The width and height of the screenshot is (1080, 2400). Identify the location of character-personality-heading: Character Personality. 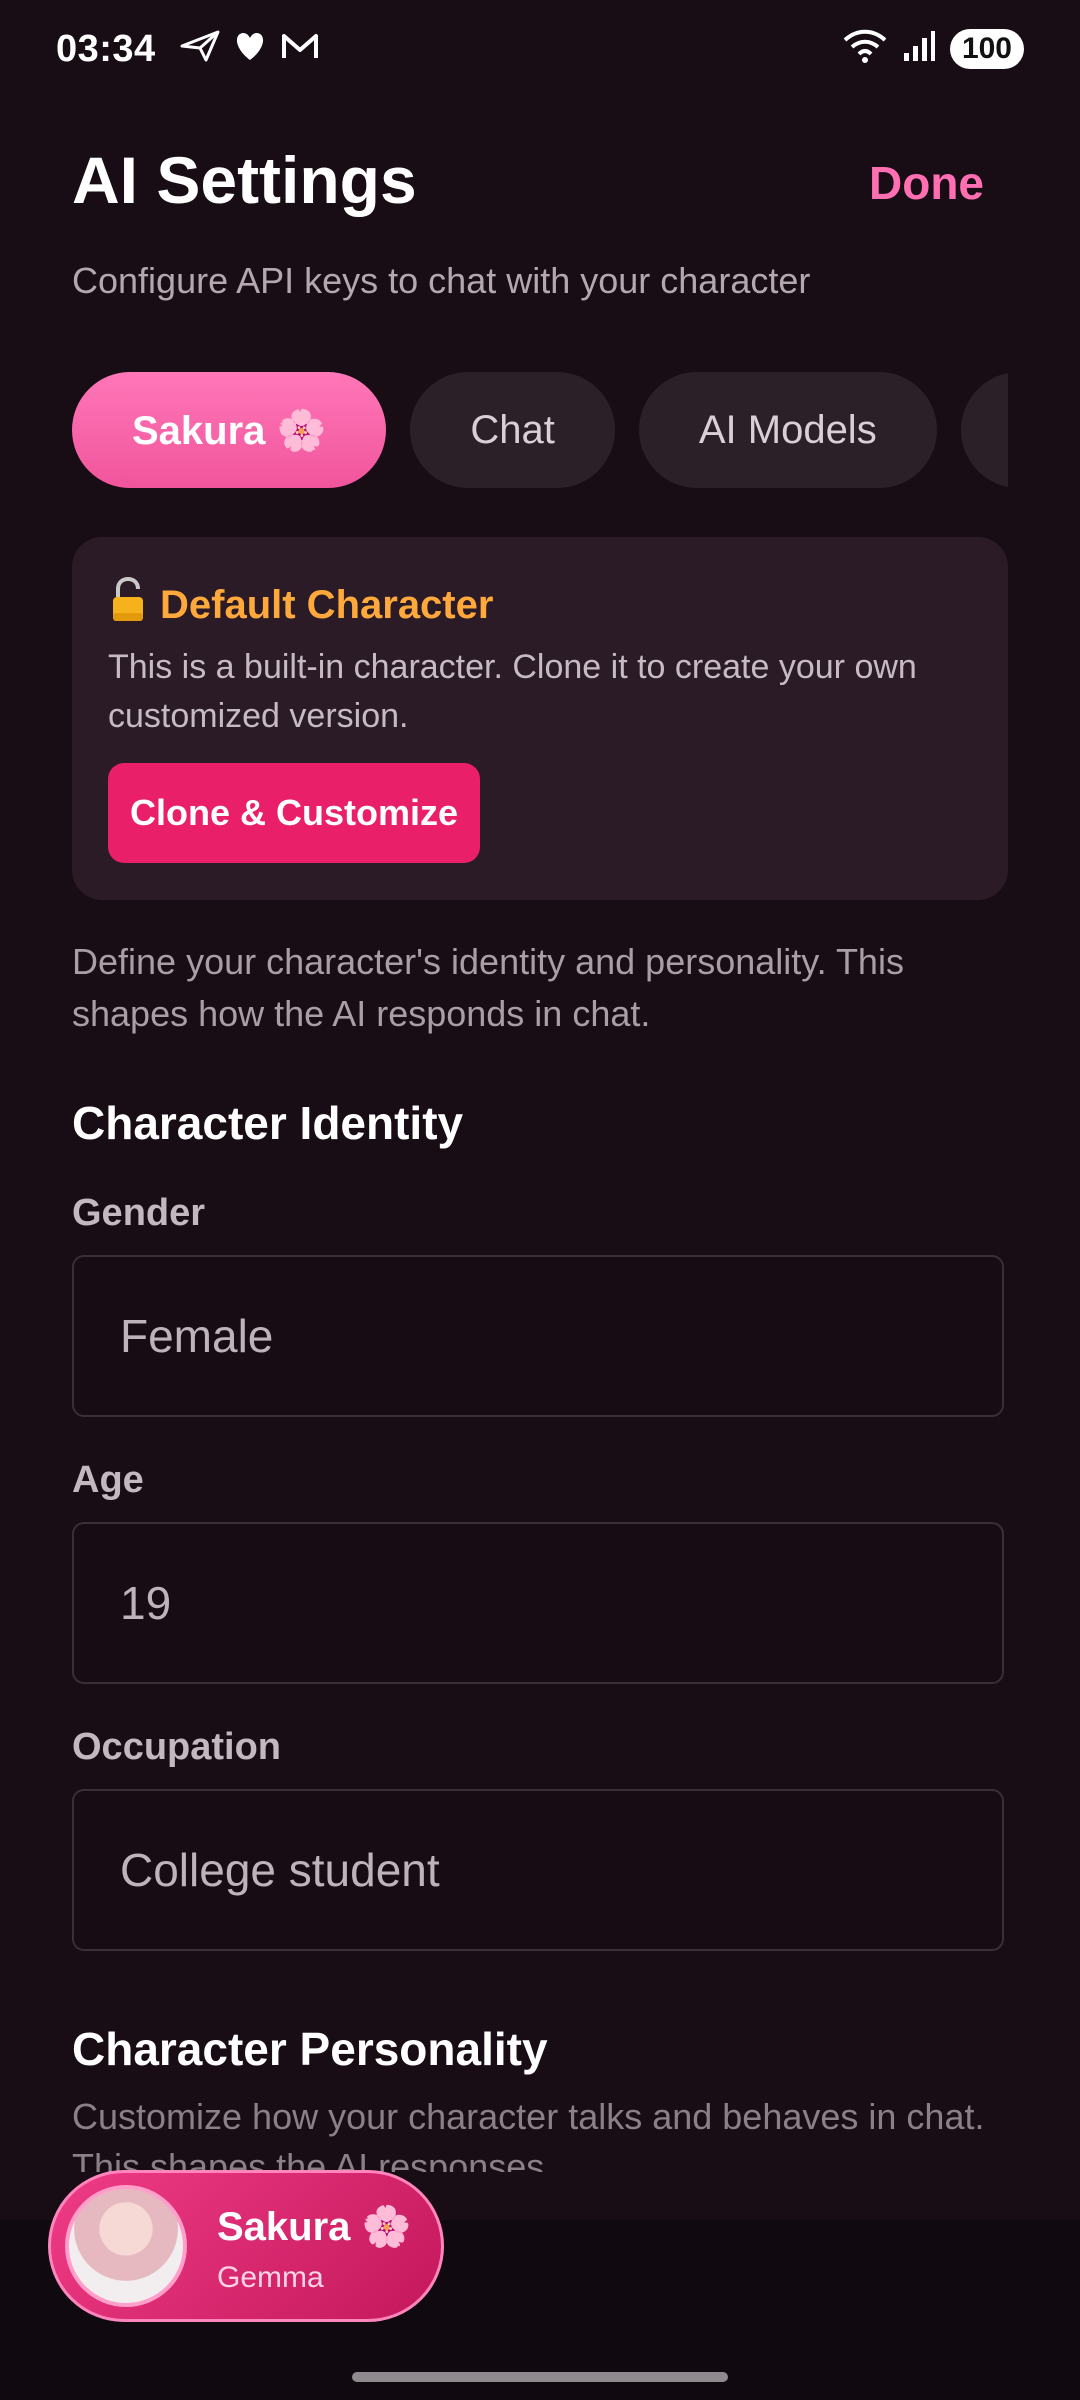
(310, 2049).